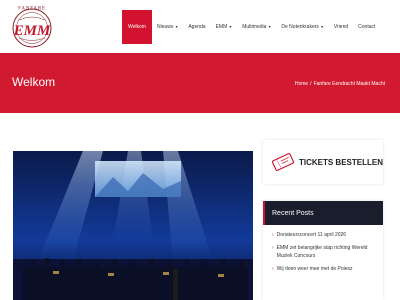 Image resolution: width=400 pixels, height=300 pixels. I want to click on recent-posts-title: Recent Posts, so click(323, 213).